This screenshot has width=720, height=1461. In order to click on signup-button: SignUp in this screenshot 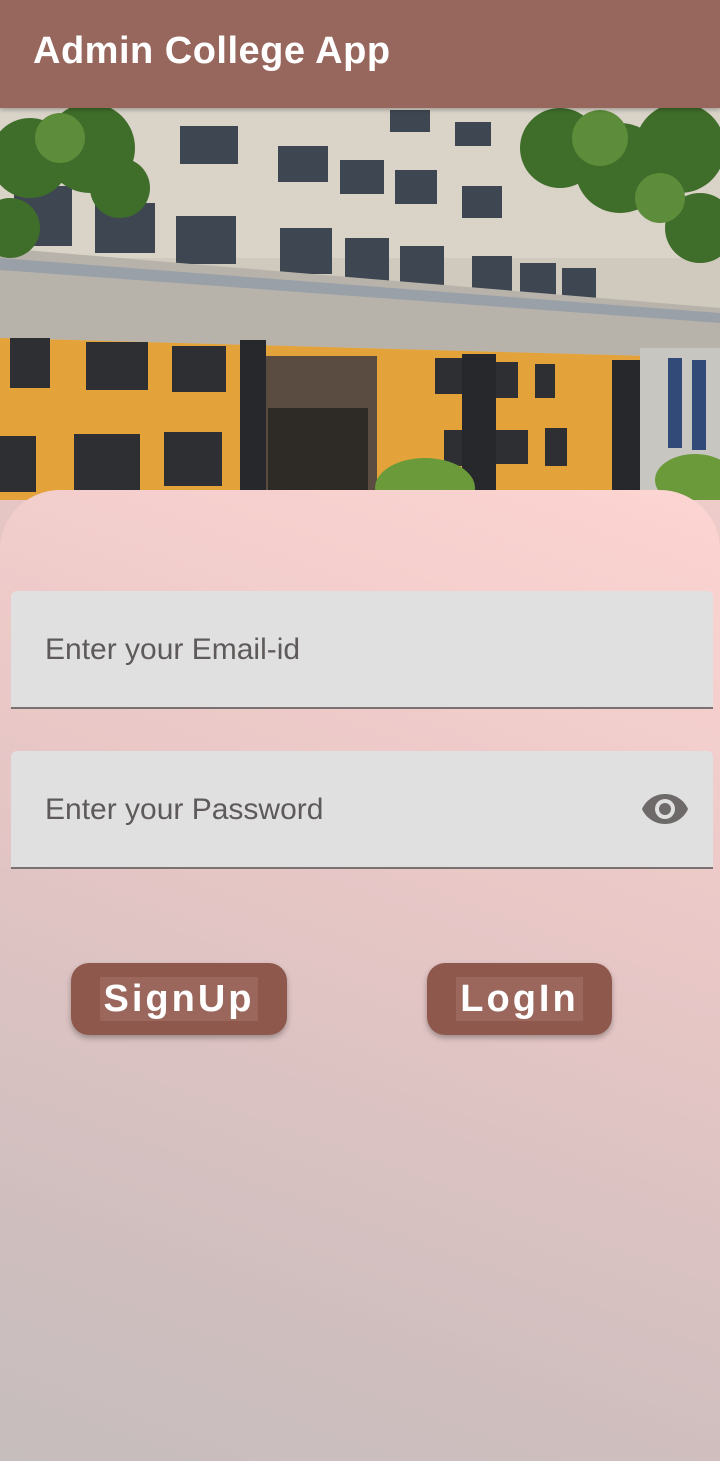, I will do `click(179, 999)`.